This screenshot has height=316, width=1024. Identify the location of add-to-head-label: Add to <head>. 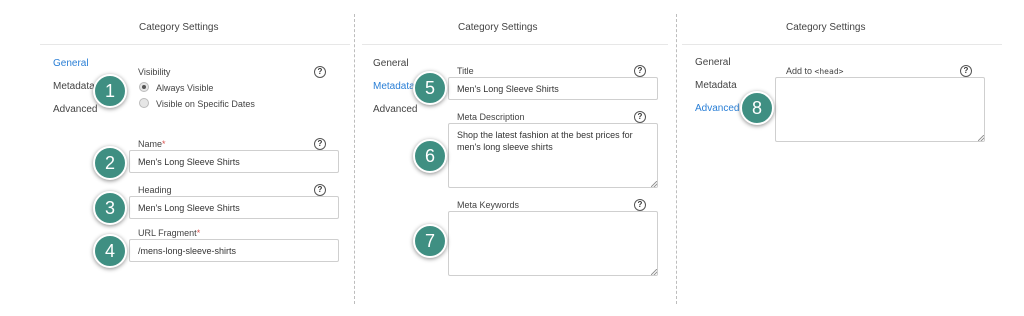
(815, 71).